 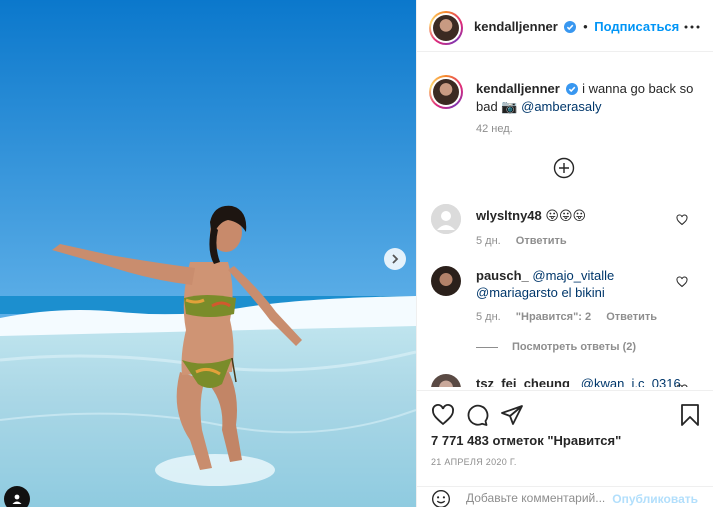 What do you see at coordinates (446, 92) in the screenshot?
I see `caption-author-avatar` at bounding box center [446, 92].